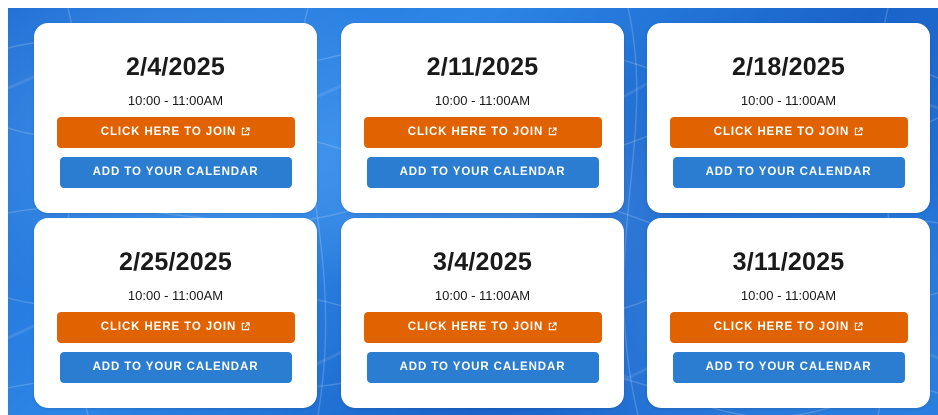 This screenshot has width=938, height=415. Describe the element at coordinates (788, 67) in the screenshot. I see `session-date: 2/18/2025` at that location.